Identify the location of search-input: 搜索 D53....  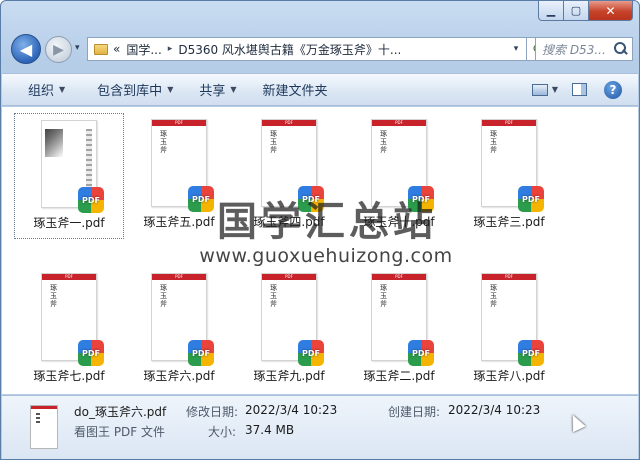
(574, 49).